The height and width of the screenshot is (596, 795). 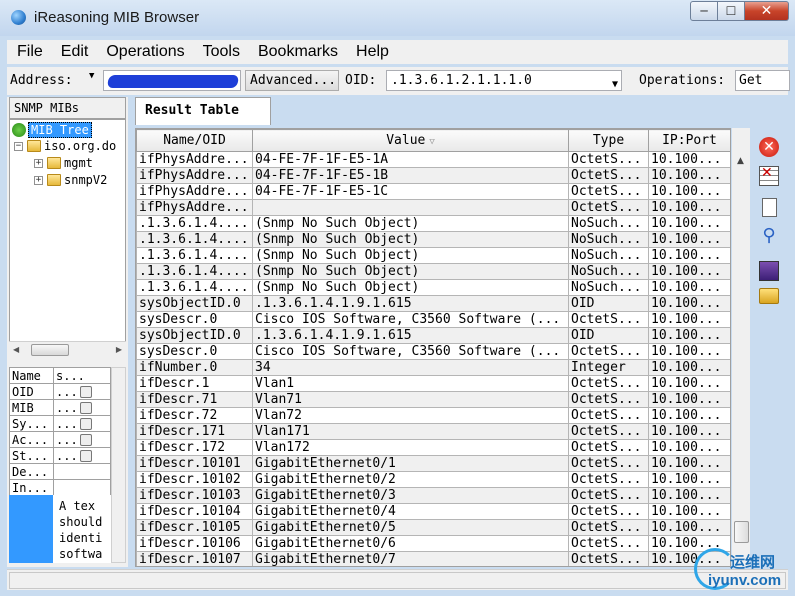 I want to click on cell-name-oid: sysObjectID.0, so click(x=194, y=303).